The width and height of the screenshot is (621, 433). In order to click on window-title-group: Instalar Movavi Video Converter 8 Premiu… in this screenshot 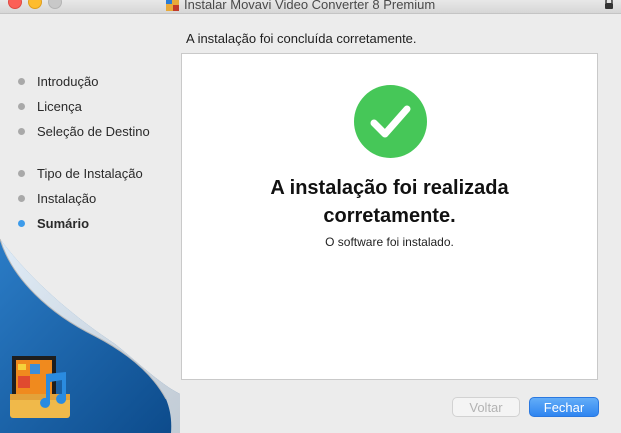, I will do `click(300, 6)`.